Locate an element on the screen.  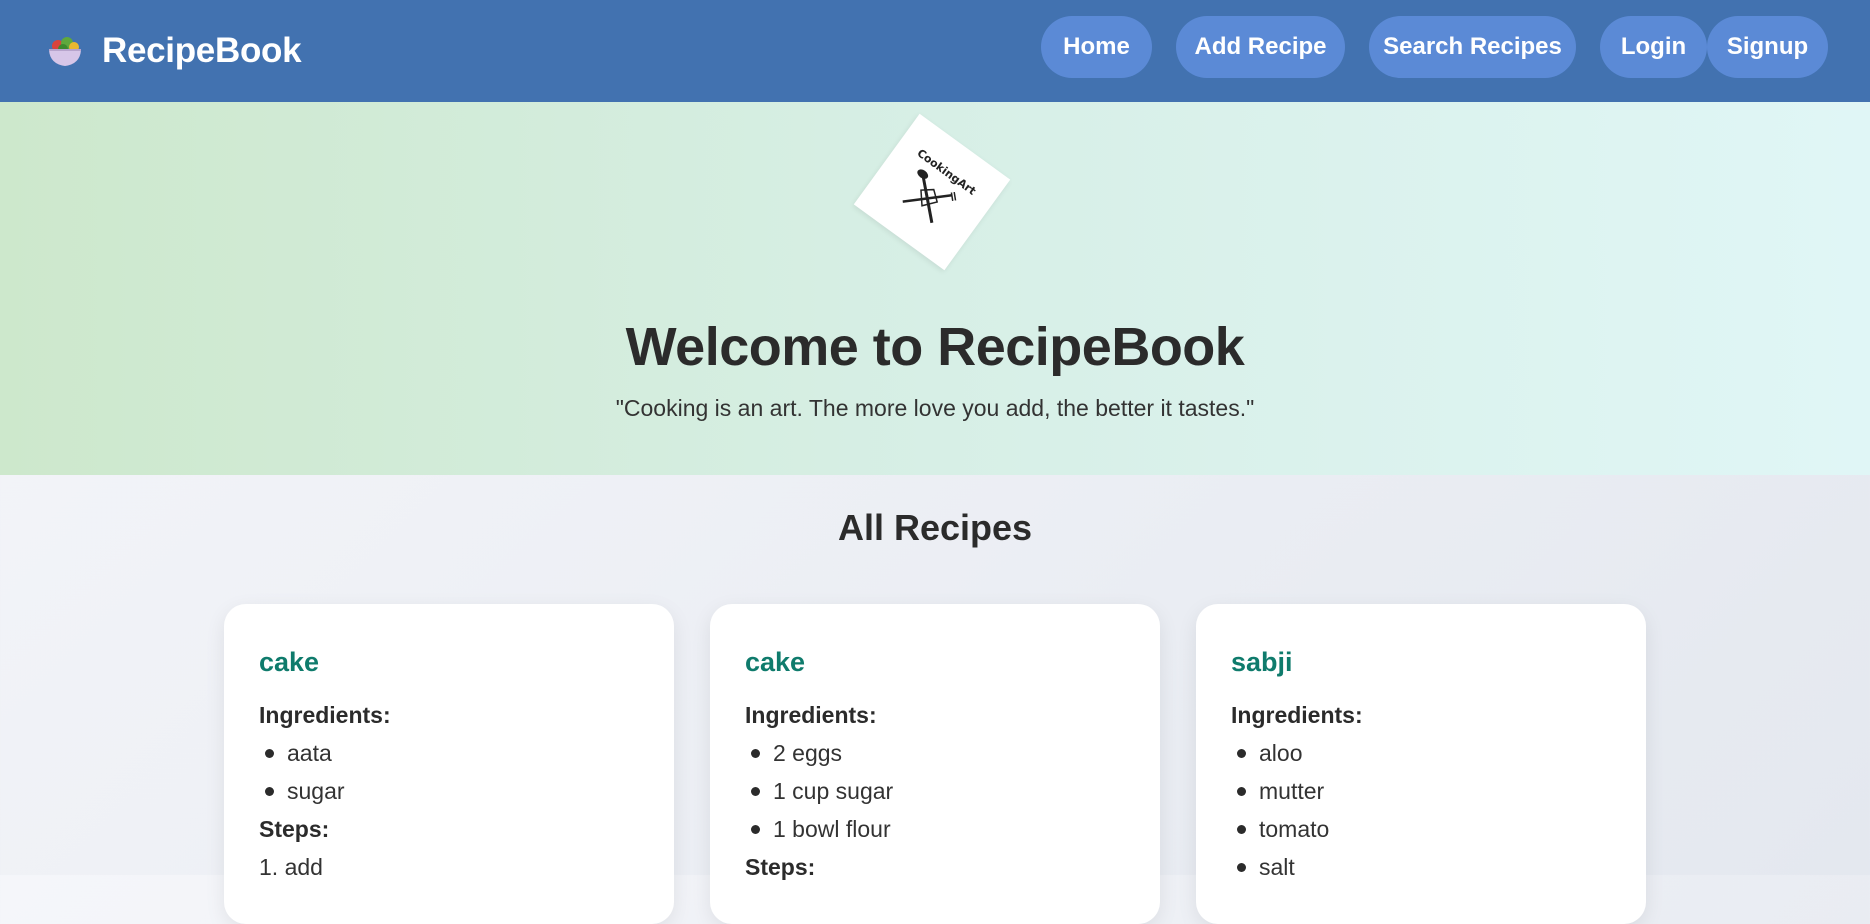
salad-bowl-icon is located at coordinates (65, 51).